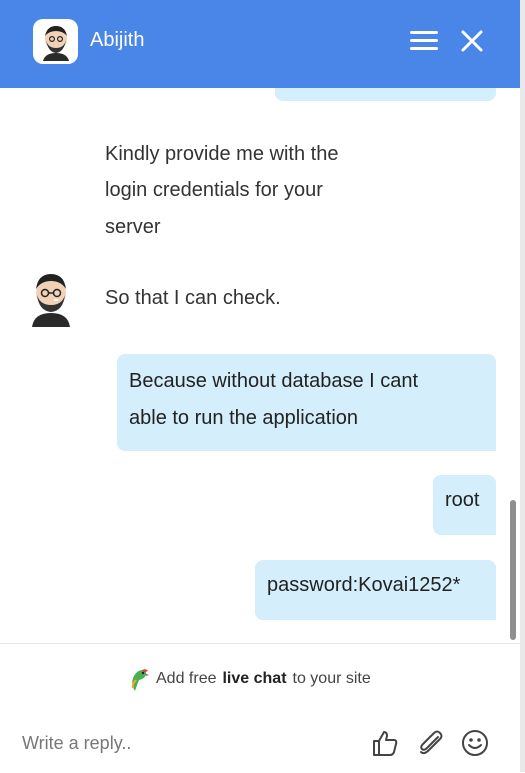 The height and width of the screenshot is (773, 525). What do you see at coordinates (472, 41) in the screenshot?
I see `close-icon` at bounding box center [472, 41].